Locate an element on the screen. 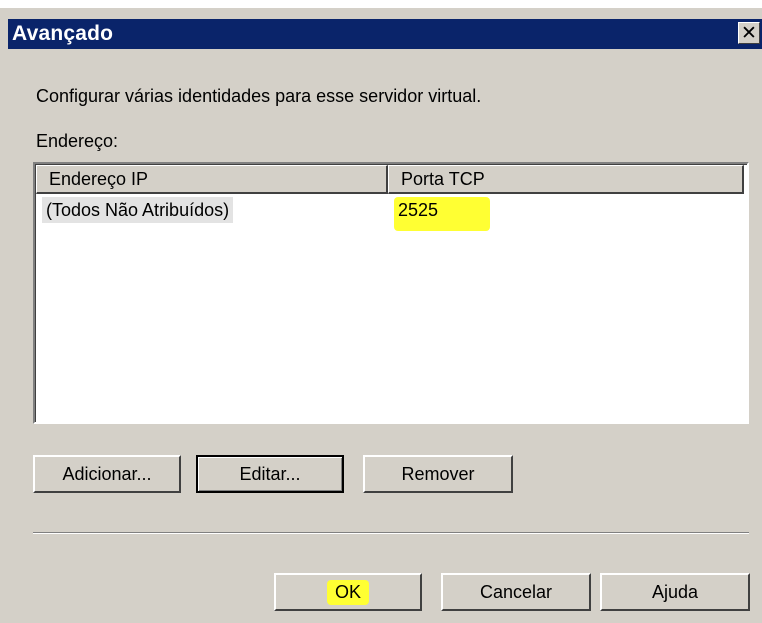 The height and width of the screenshot is (623, 762). ok-button-label: OK is located at coordinates (347, 592).